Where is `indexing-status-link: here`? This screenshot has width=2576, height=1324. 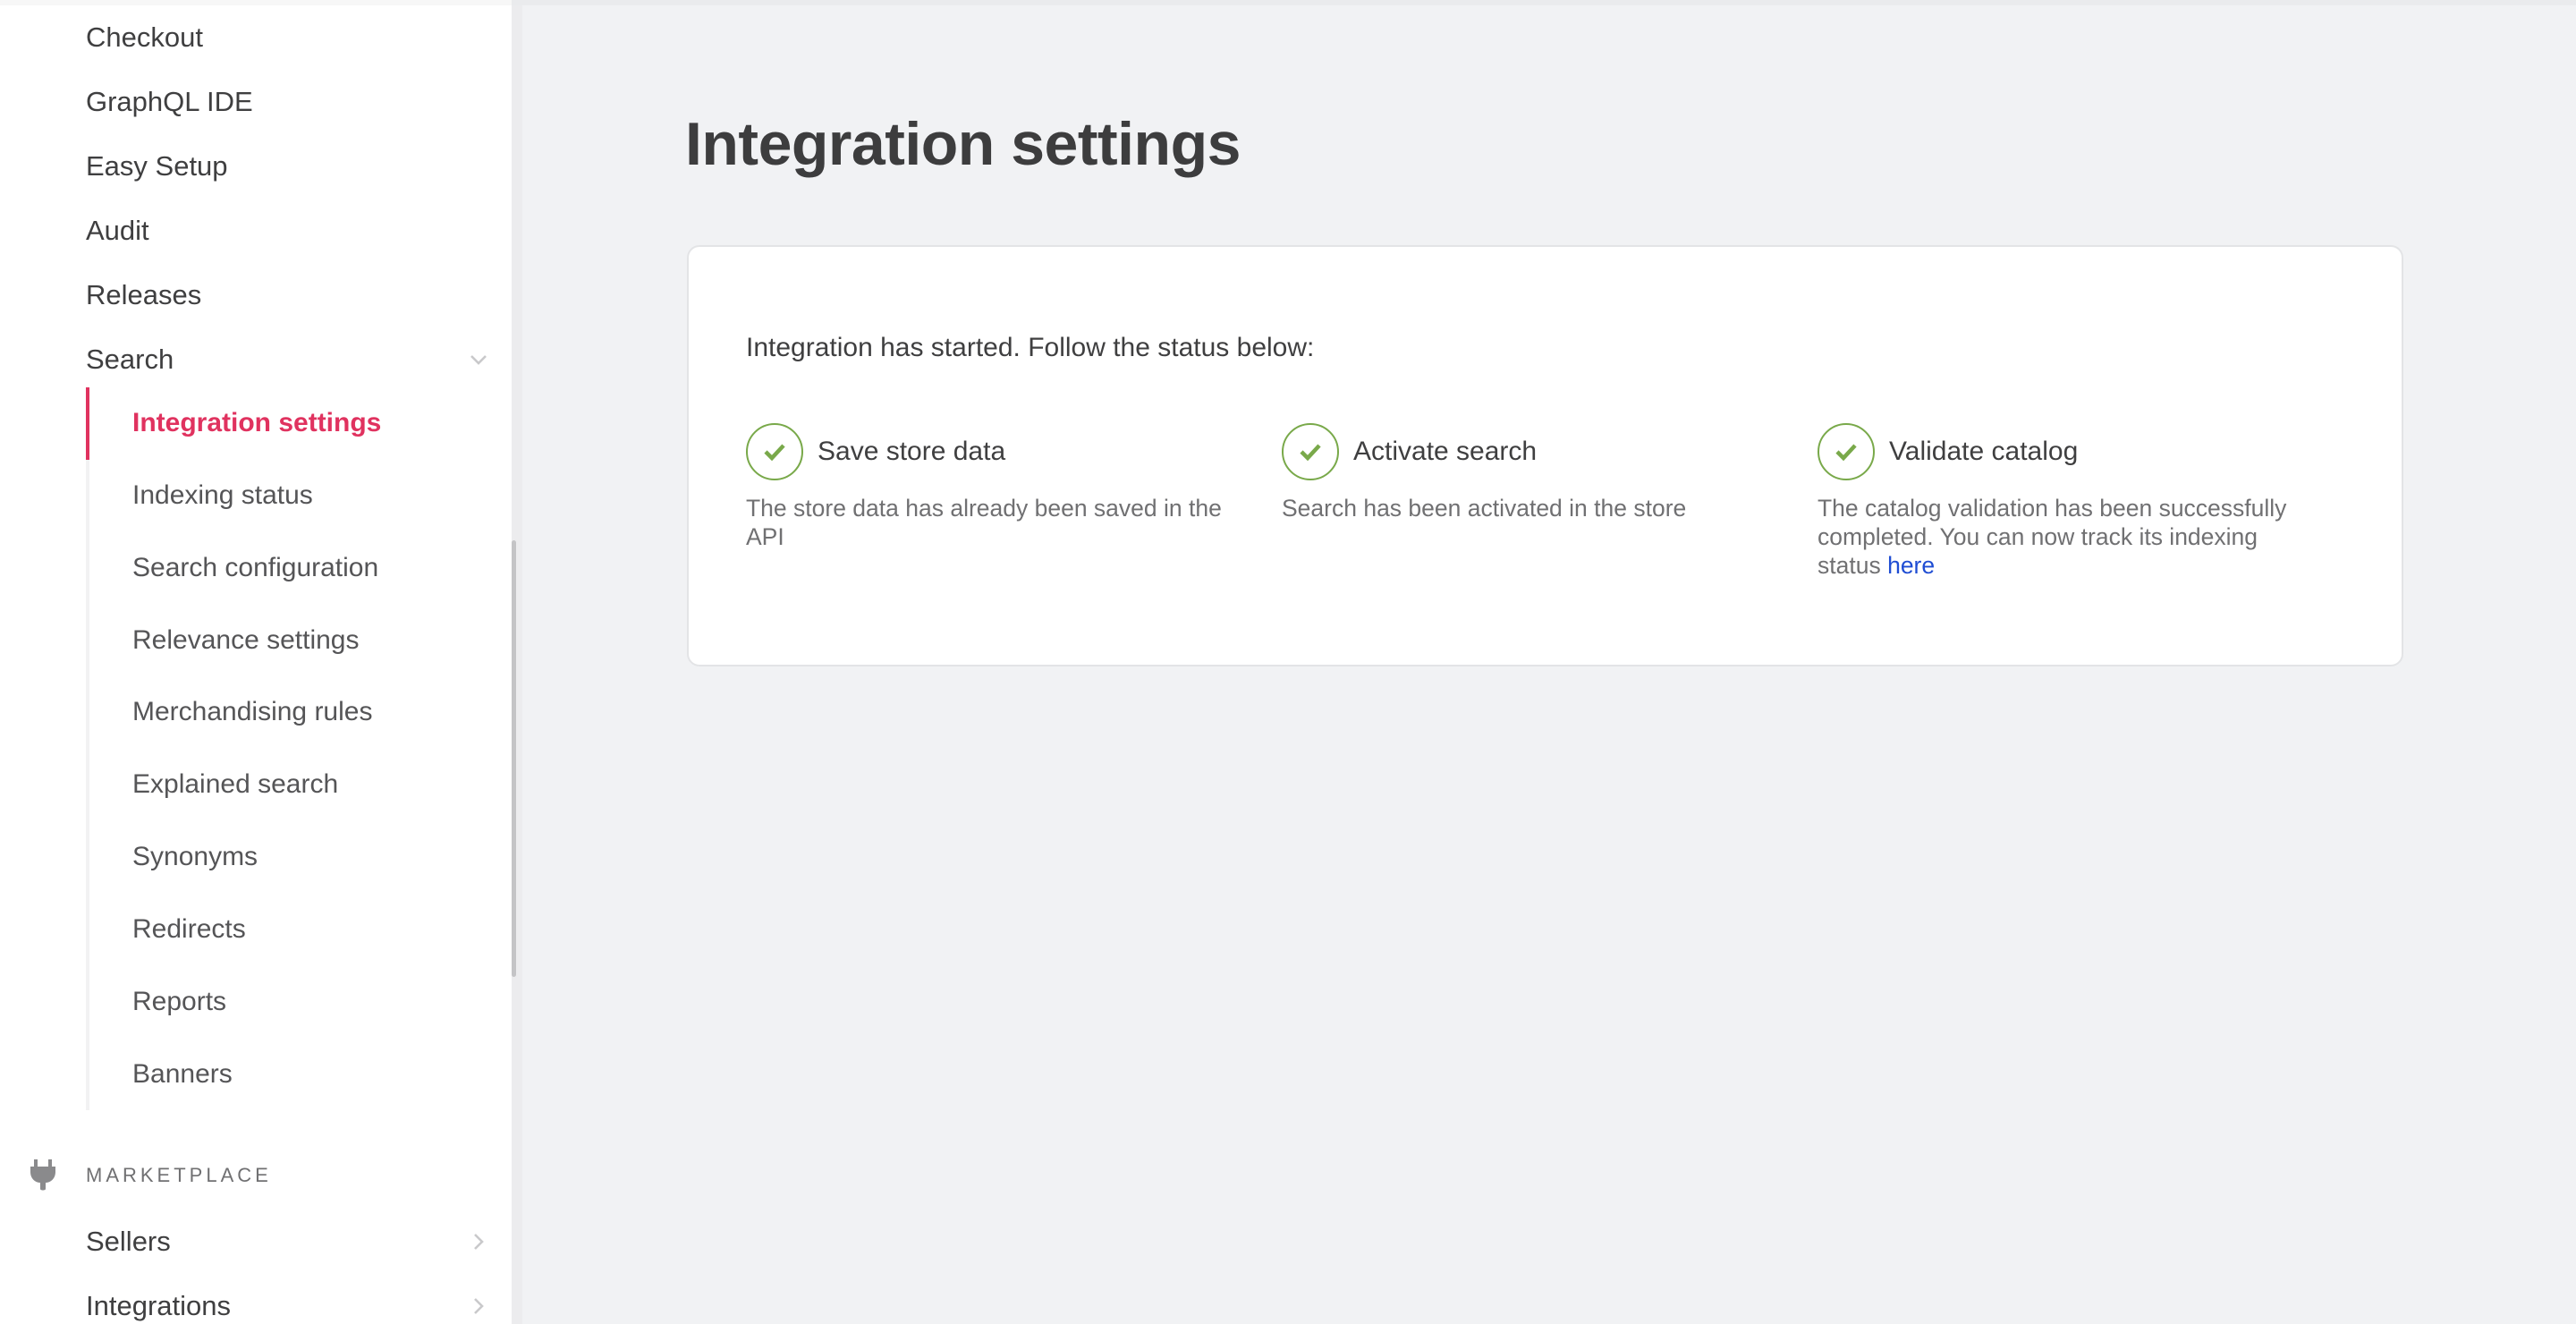 indexing-status-link: here is located at coordinates (1911, 565).